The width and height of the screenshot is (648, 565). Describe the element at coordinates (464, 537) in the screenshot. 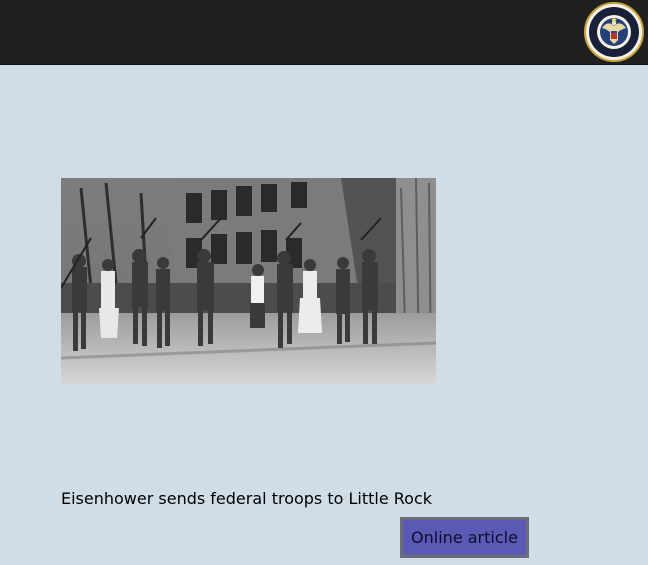

I see `online-article-button: Online article` at that location.